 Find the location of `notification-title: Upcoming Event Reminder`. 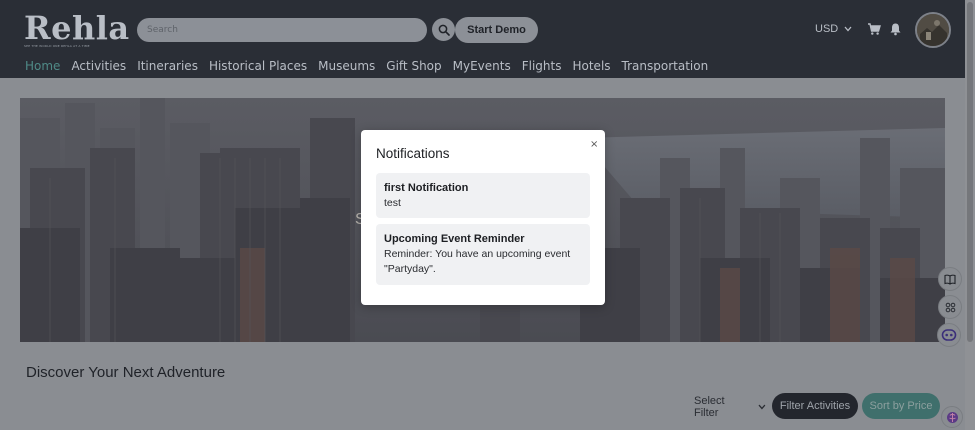

notification-title: Upcoming Event Reminder is located at coordinates (454, 239).